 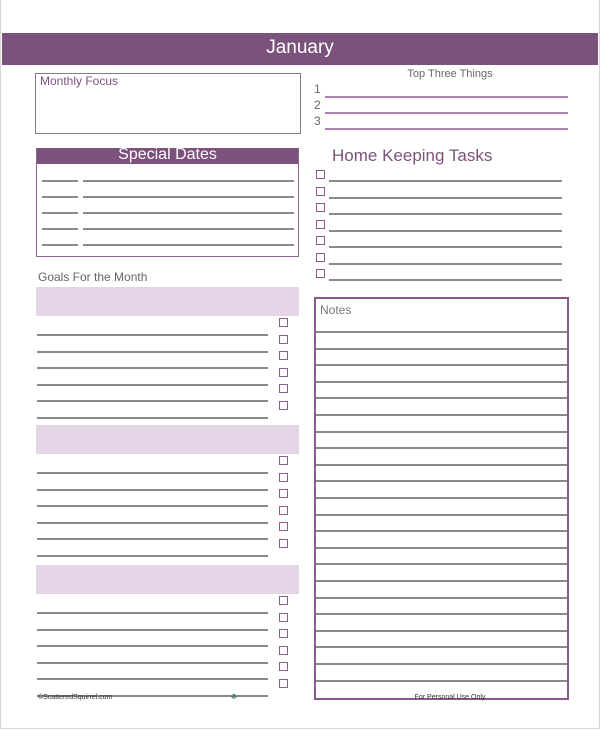 I want to click on top-three-number: 2, so click(x=317, y=105).